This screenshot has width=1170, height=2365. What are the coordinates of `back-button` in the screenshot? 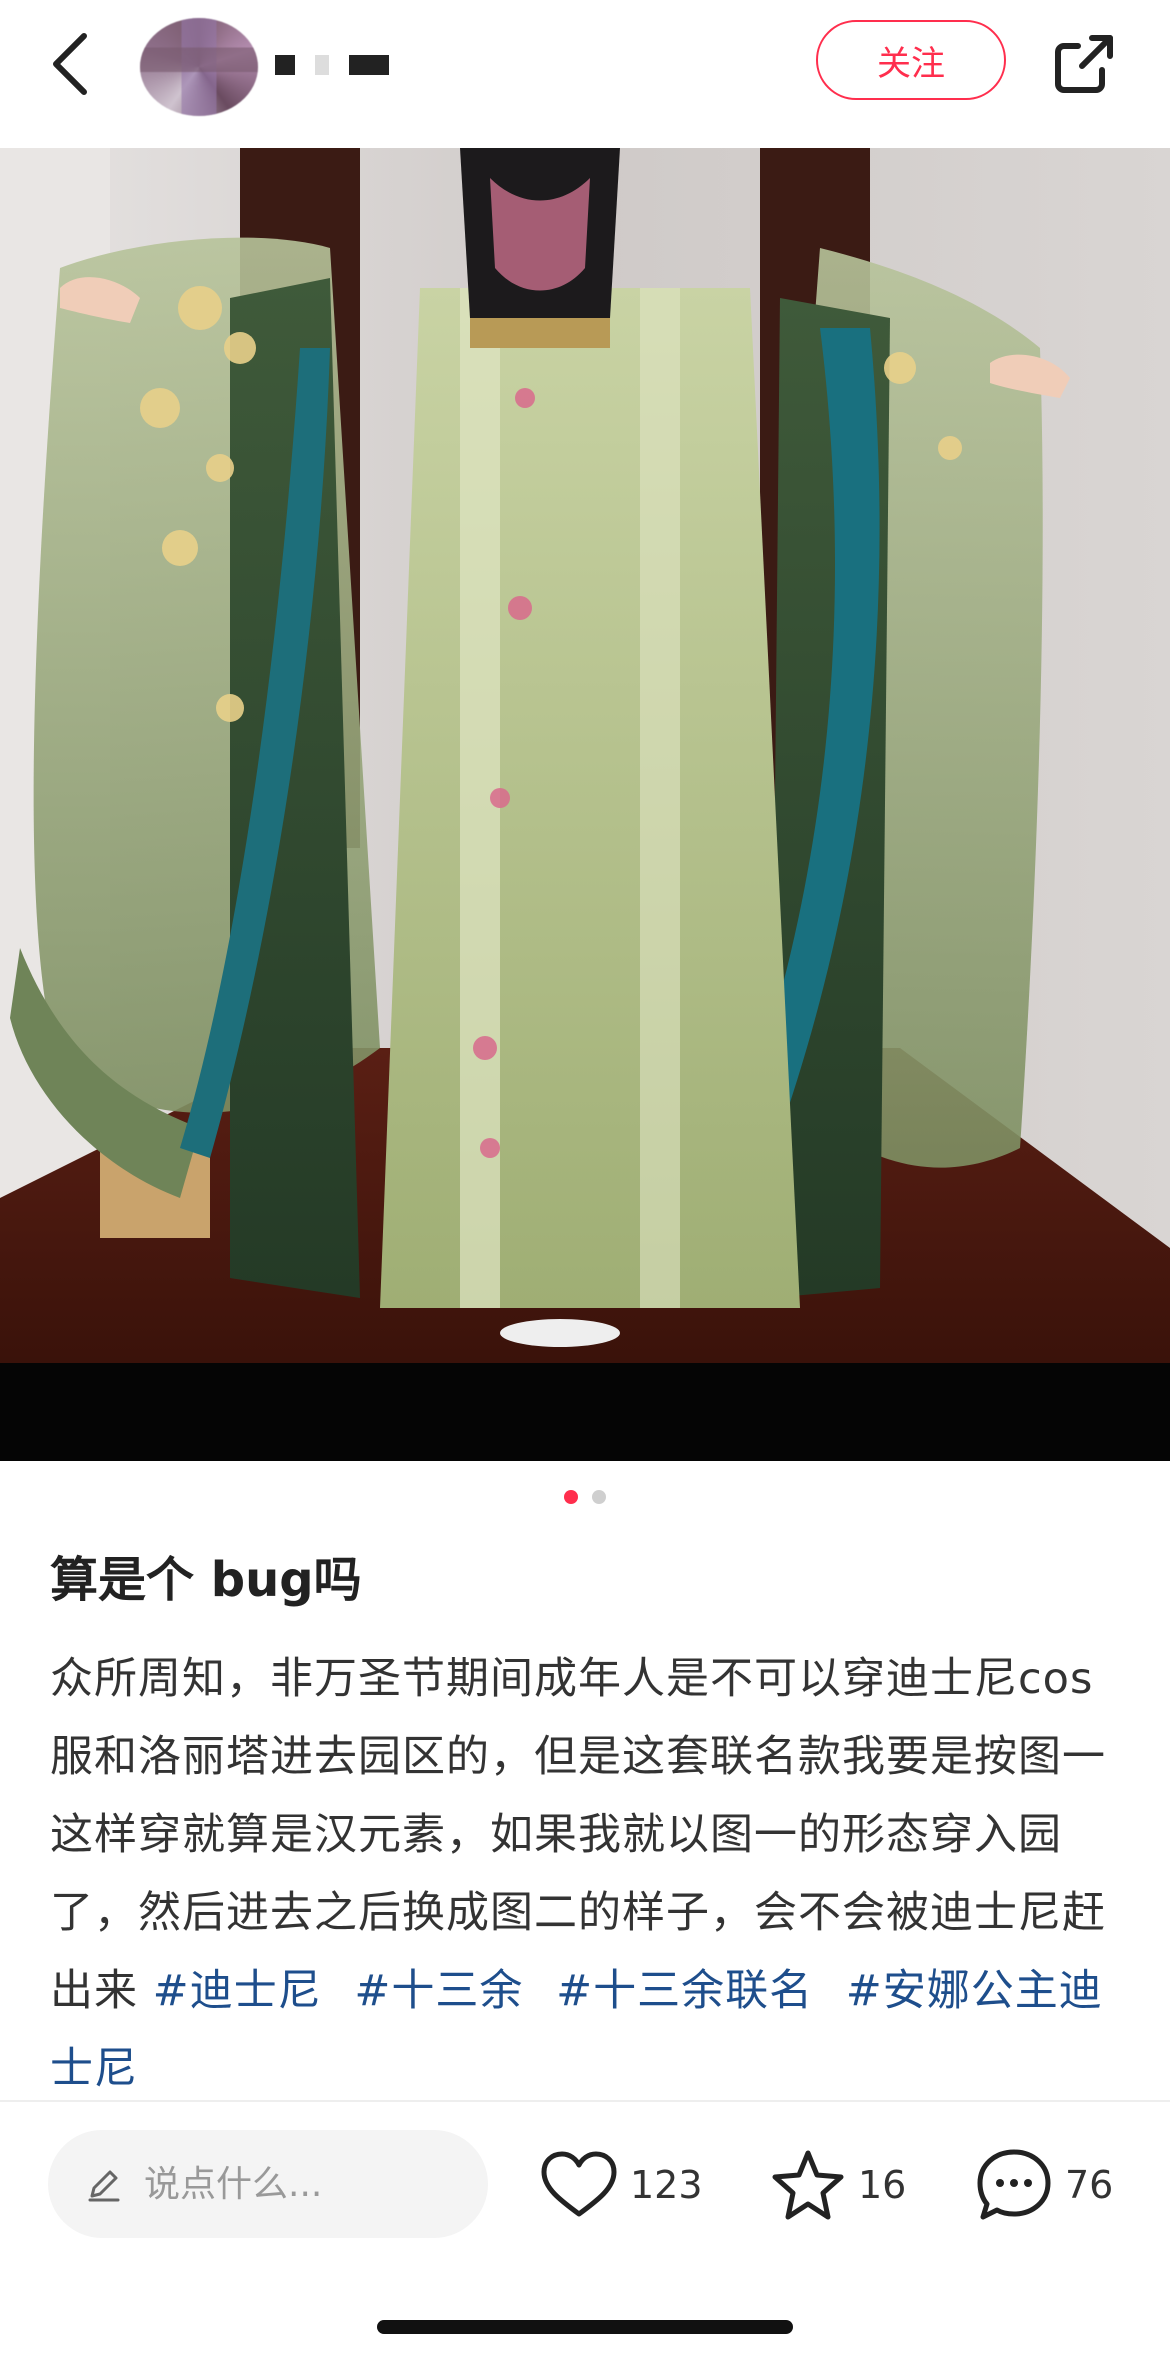 It's located at (74, 64).